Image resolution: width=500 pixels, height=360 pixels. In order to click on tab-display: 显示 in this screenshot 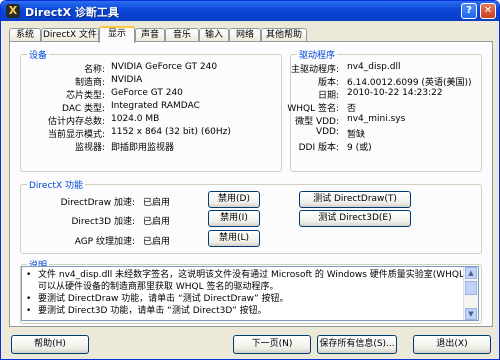, I will do `click(117, 34)`.